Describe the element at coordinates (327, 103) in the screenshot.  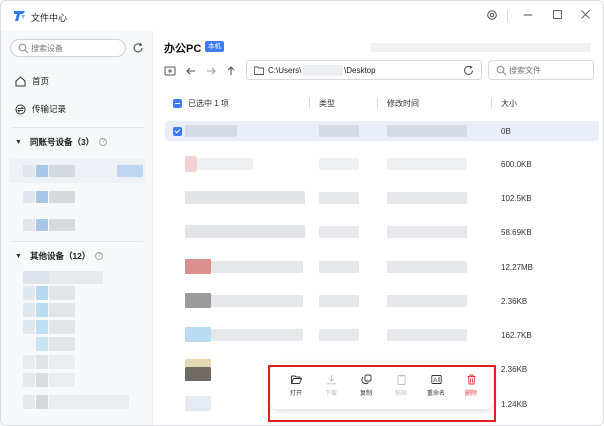
I see `column-header-type: 类型` at that location.